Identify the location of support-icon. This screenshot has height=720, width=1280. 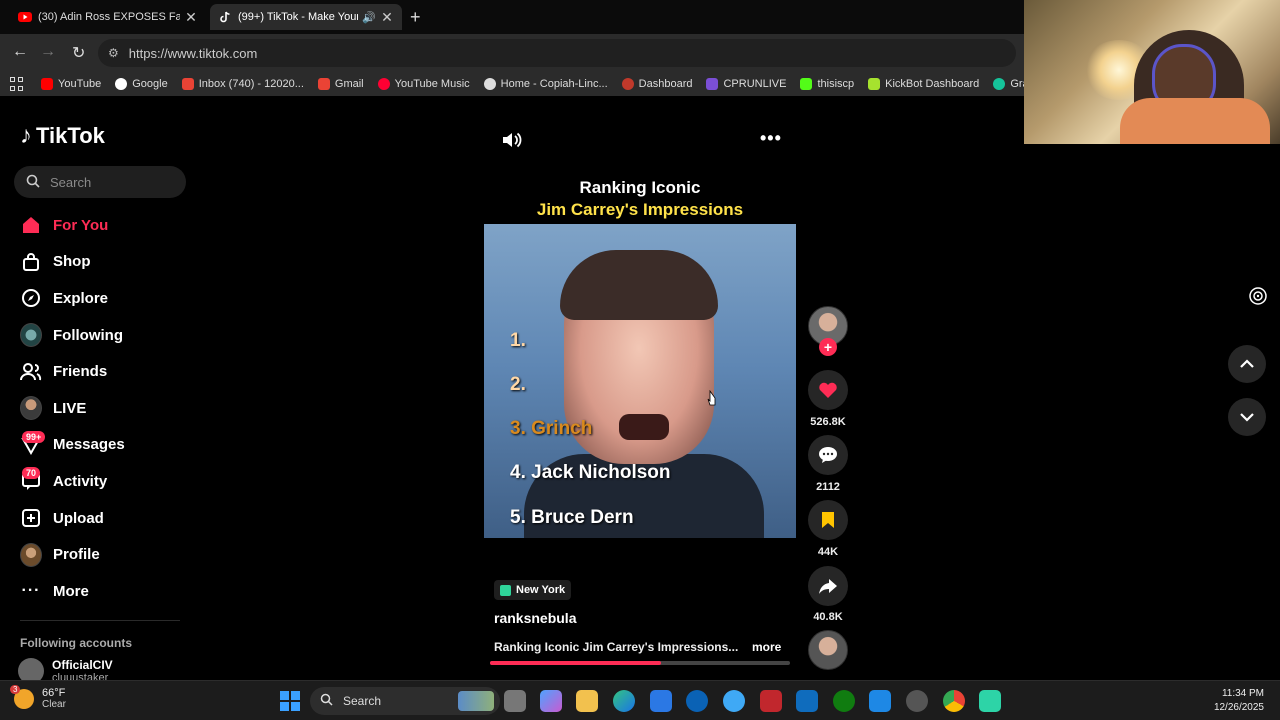
(734, 701).